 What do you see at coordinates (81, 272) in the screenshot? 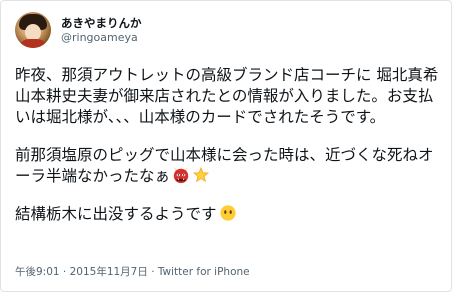
I see `tweet-timestamp: 午後9:01 · 2015年11月7日` at bounding box center [81, 272].